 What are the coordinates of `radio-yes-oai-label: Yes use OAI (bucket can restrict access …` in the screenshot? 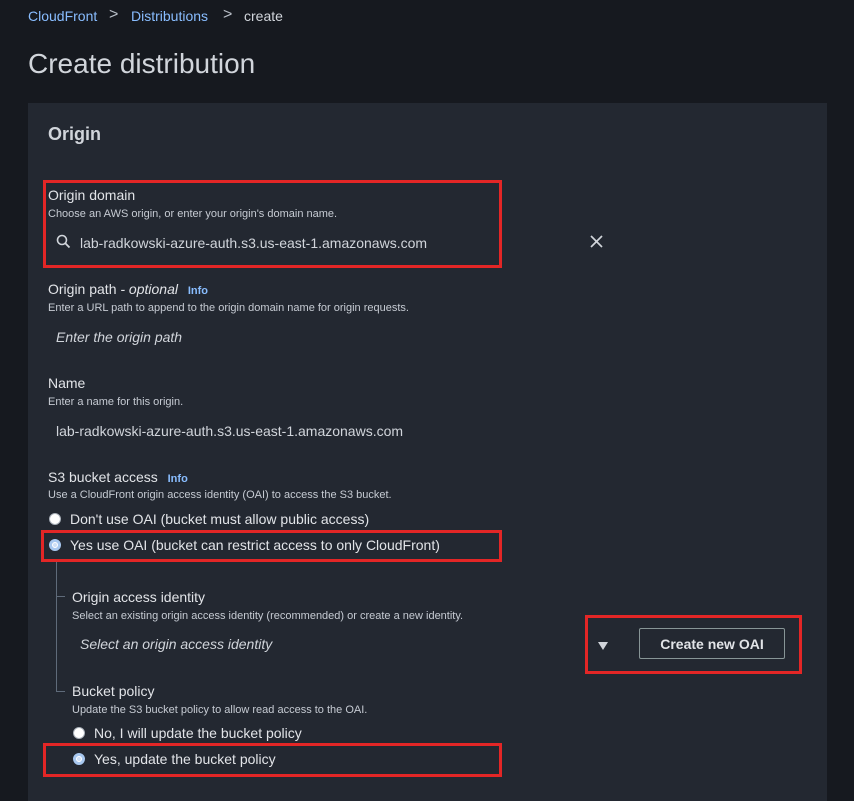 It's located at (255, 545).